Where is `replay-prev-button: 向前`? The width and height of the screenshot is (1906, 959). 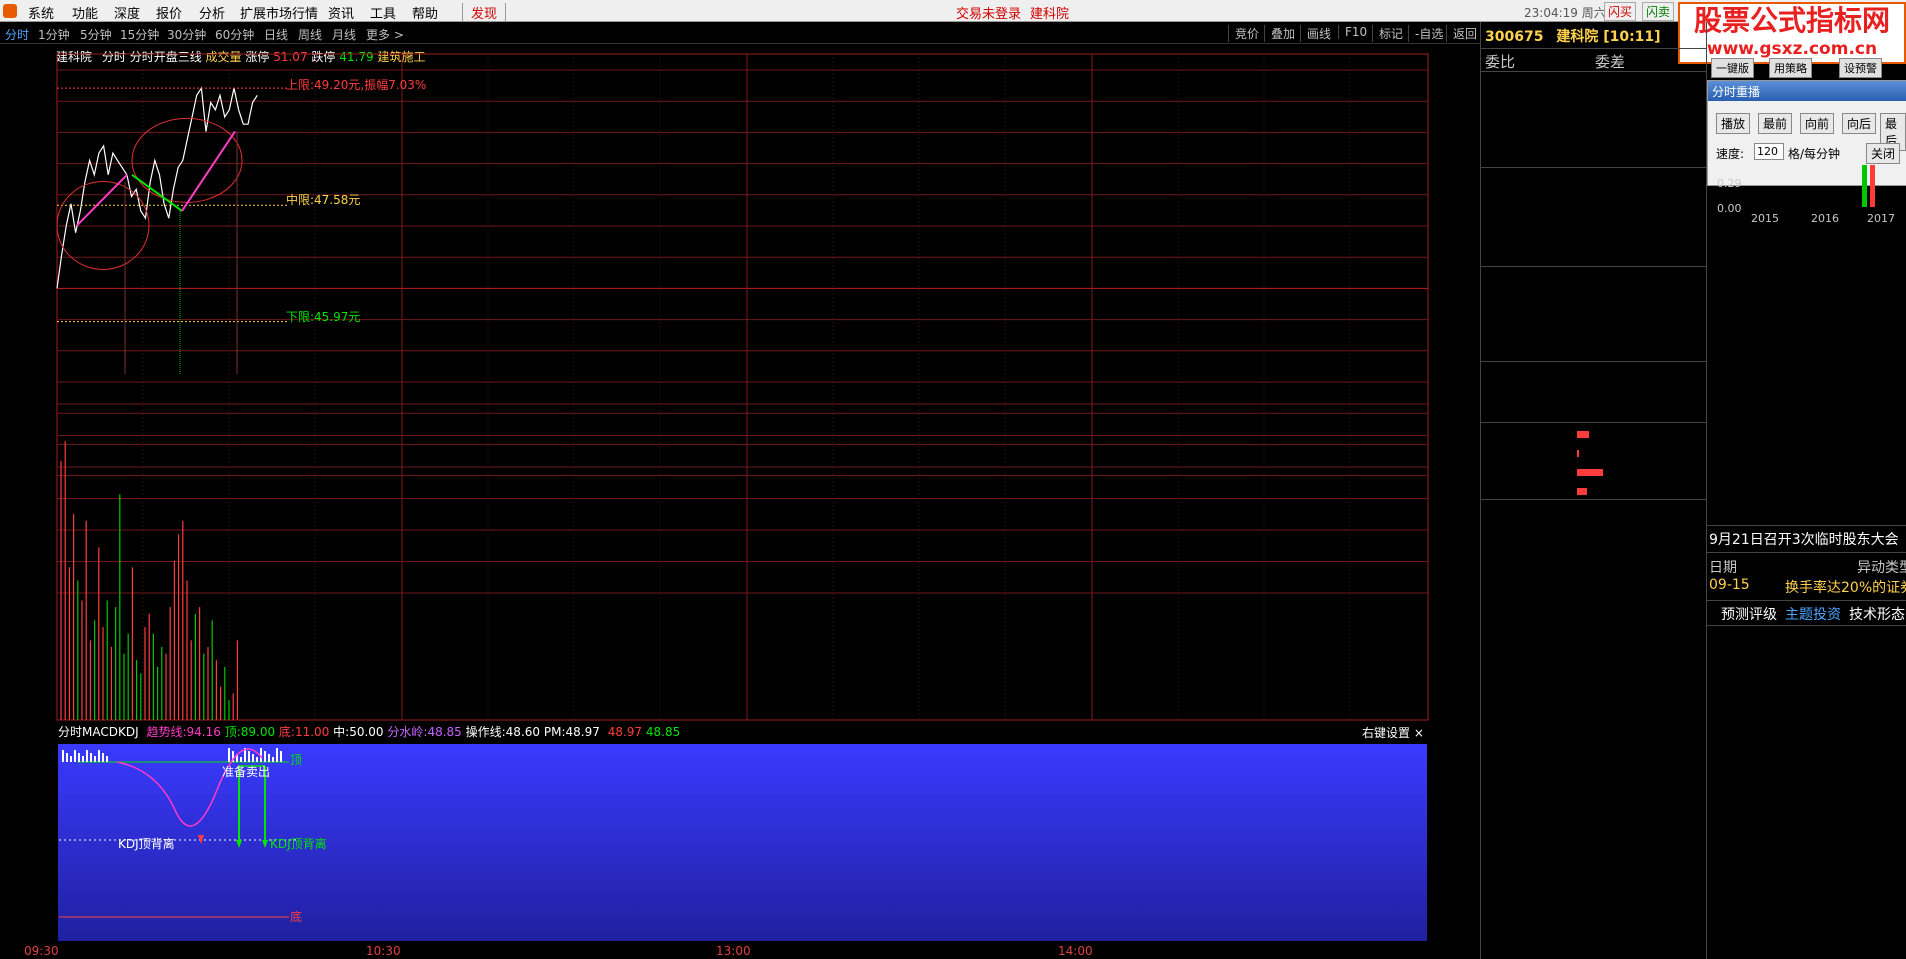 replay-prev-button: 向前 is located at coordinates (1817, 123).